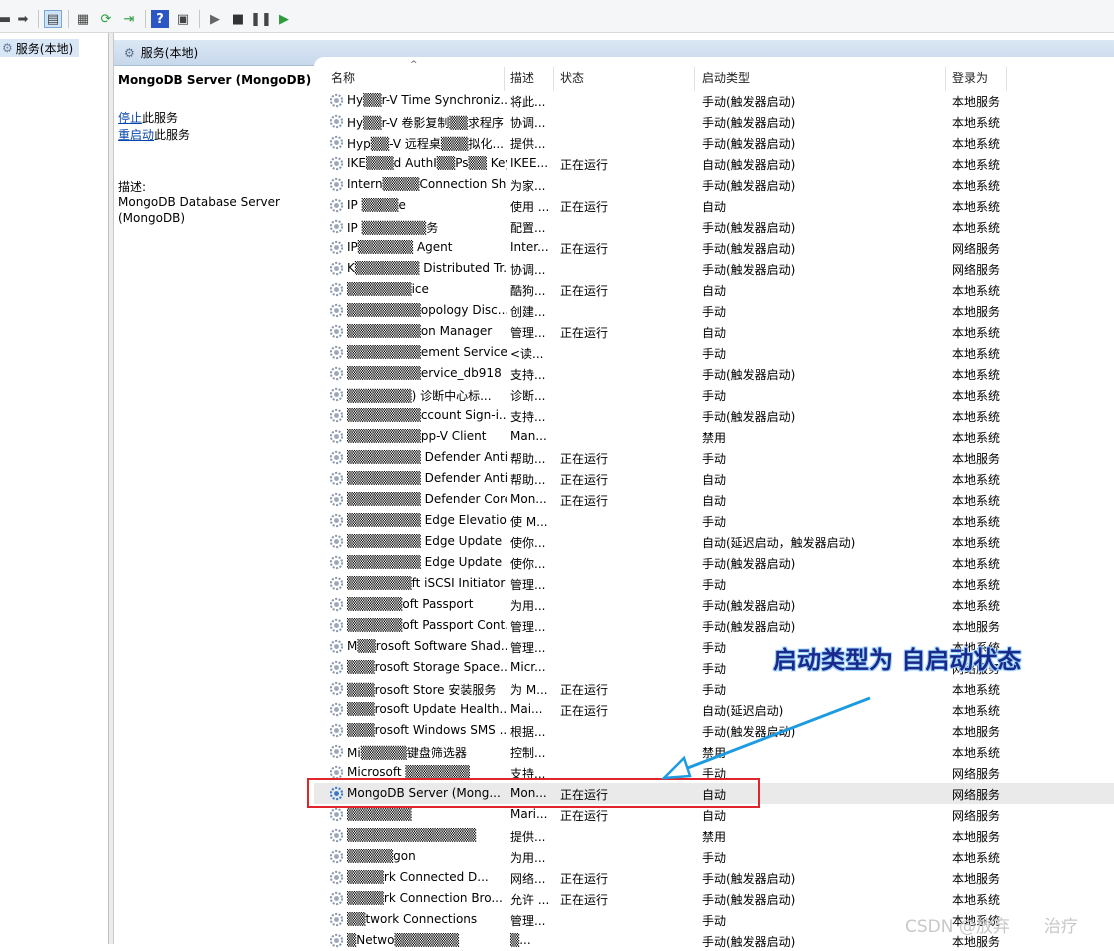 The image size is (1114, 951). I want to click on table-row: ▒▒▒▒▒▒▒▒on Manager 管理... 正在运行 自动 本地系统, so click(714, 331).